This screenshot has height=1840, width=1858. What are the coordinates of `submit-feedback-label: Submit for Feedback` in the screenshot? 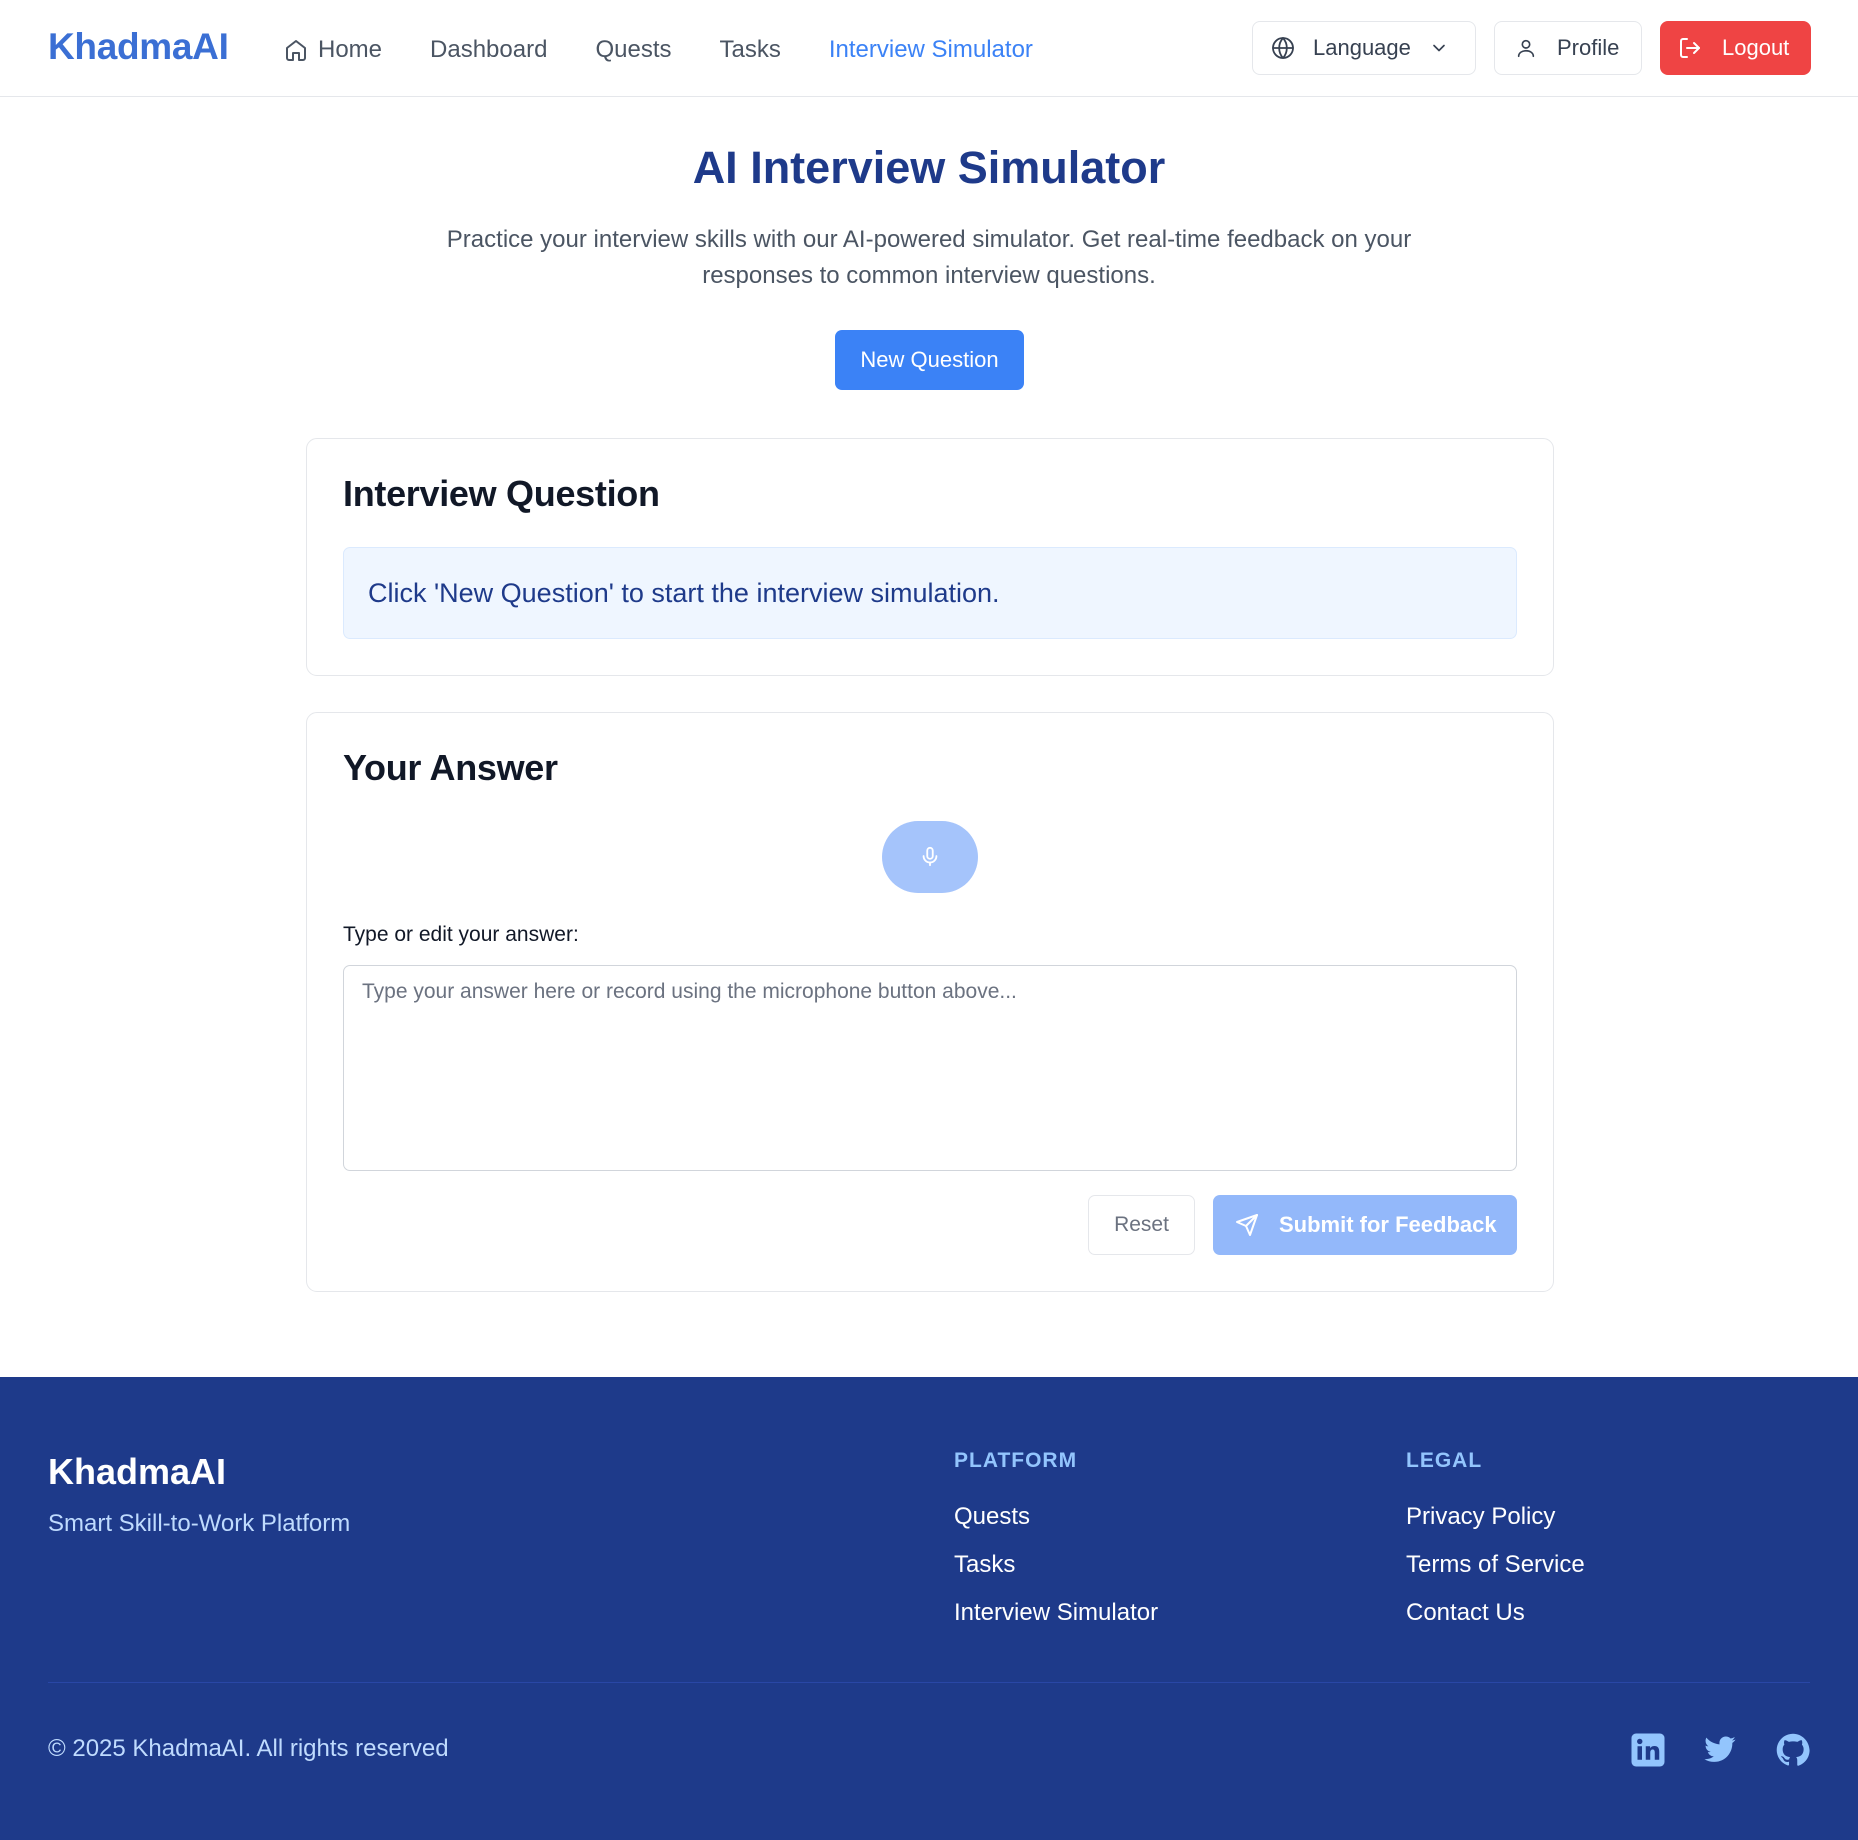 It's located at (1388, 1224).